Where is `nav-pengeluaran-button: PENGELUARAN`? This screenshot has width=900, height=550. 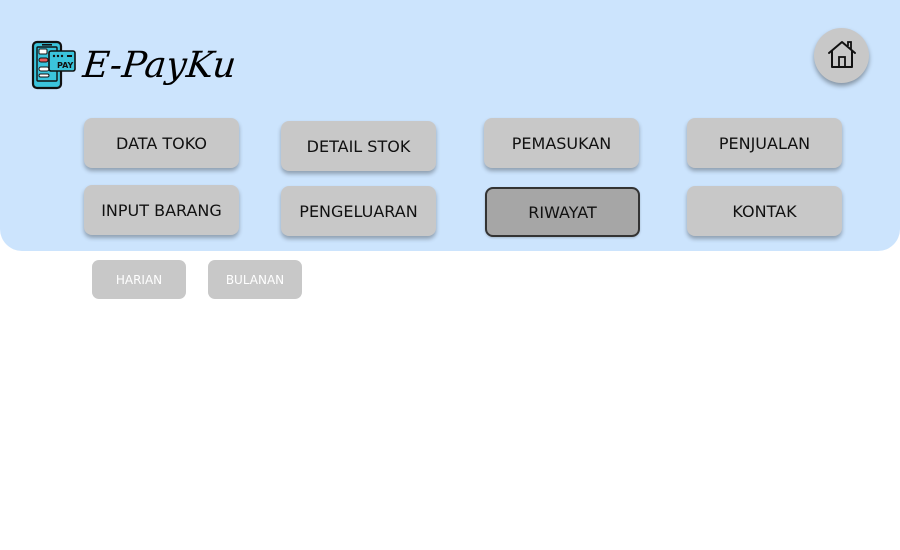 nav-pengeluaran-button: PENGELUARAN is located at coordinates (358, 211).